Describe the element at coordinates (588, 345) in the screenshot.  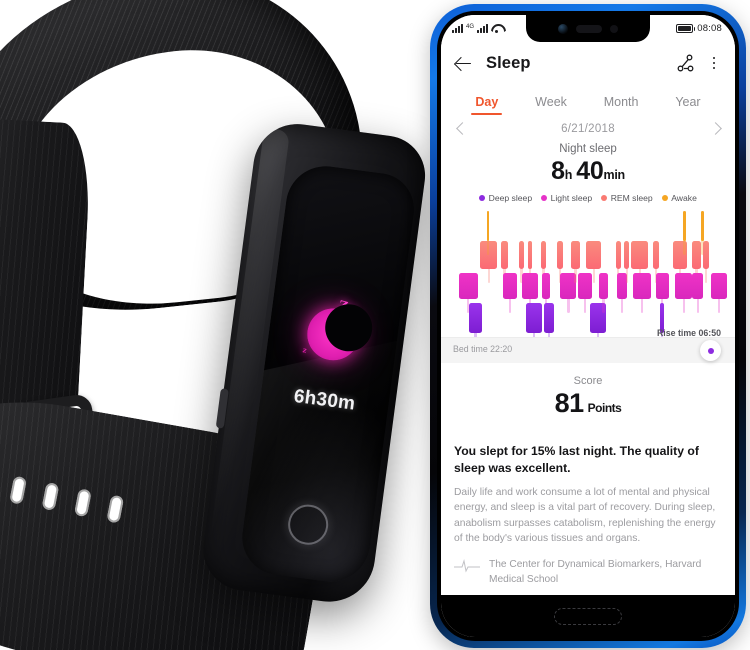
I see `chart-time-axis: Bed time 22:20 Rise time 06:50` at that location.